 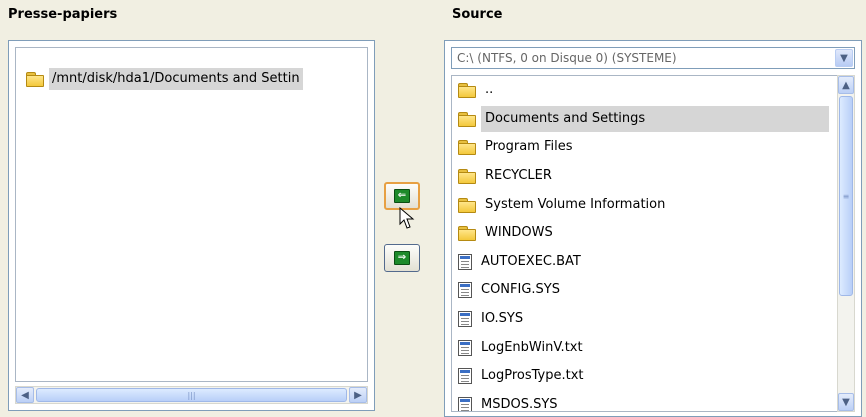 What do you see at coordinates (846, 402) in the screenshot?
I see `scroll-down-button: ▼` at bounding box center [846, 402].